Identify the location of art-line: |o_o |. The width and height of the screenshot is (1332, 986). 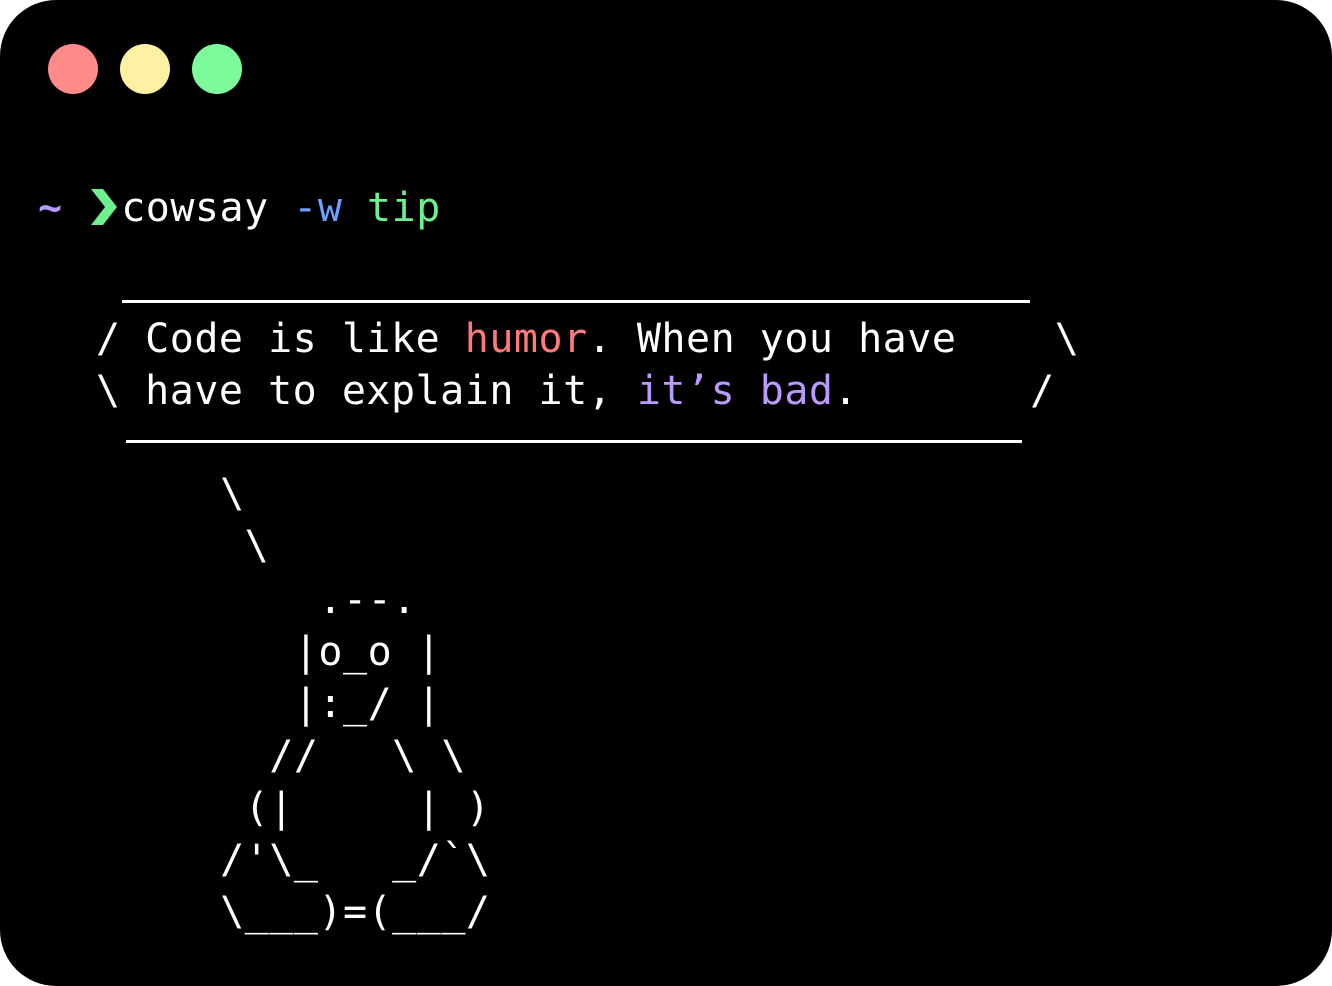
(245, 652).